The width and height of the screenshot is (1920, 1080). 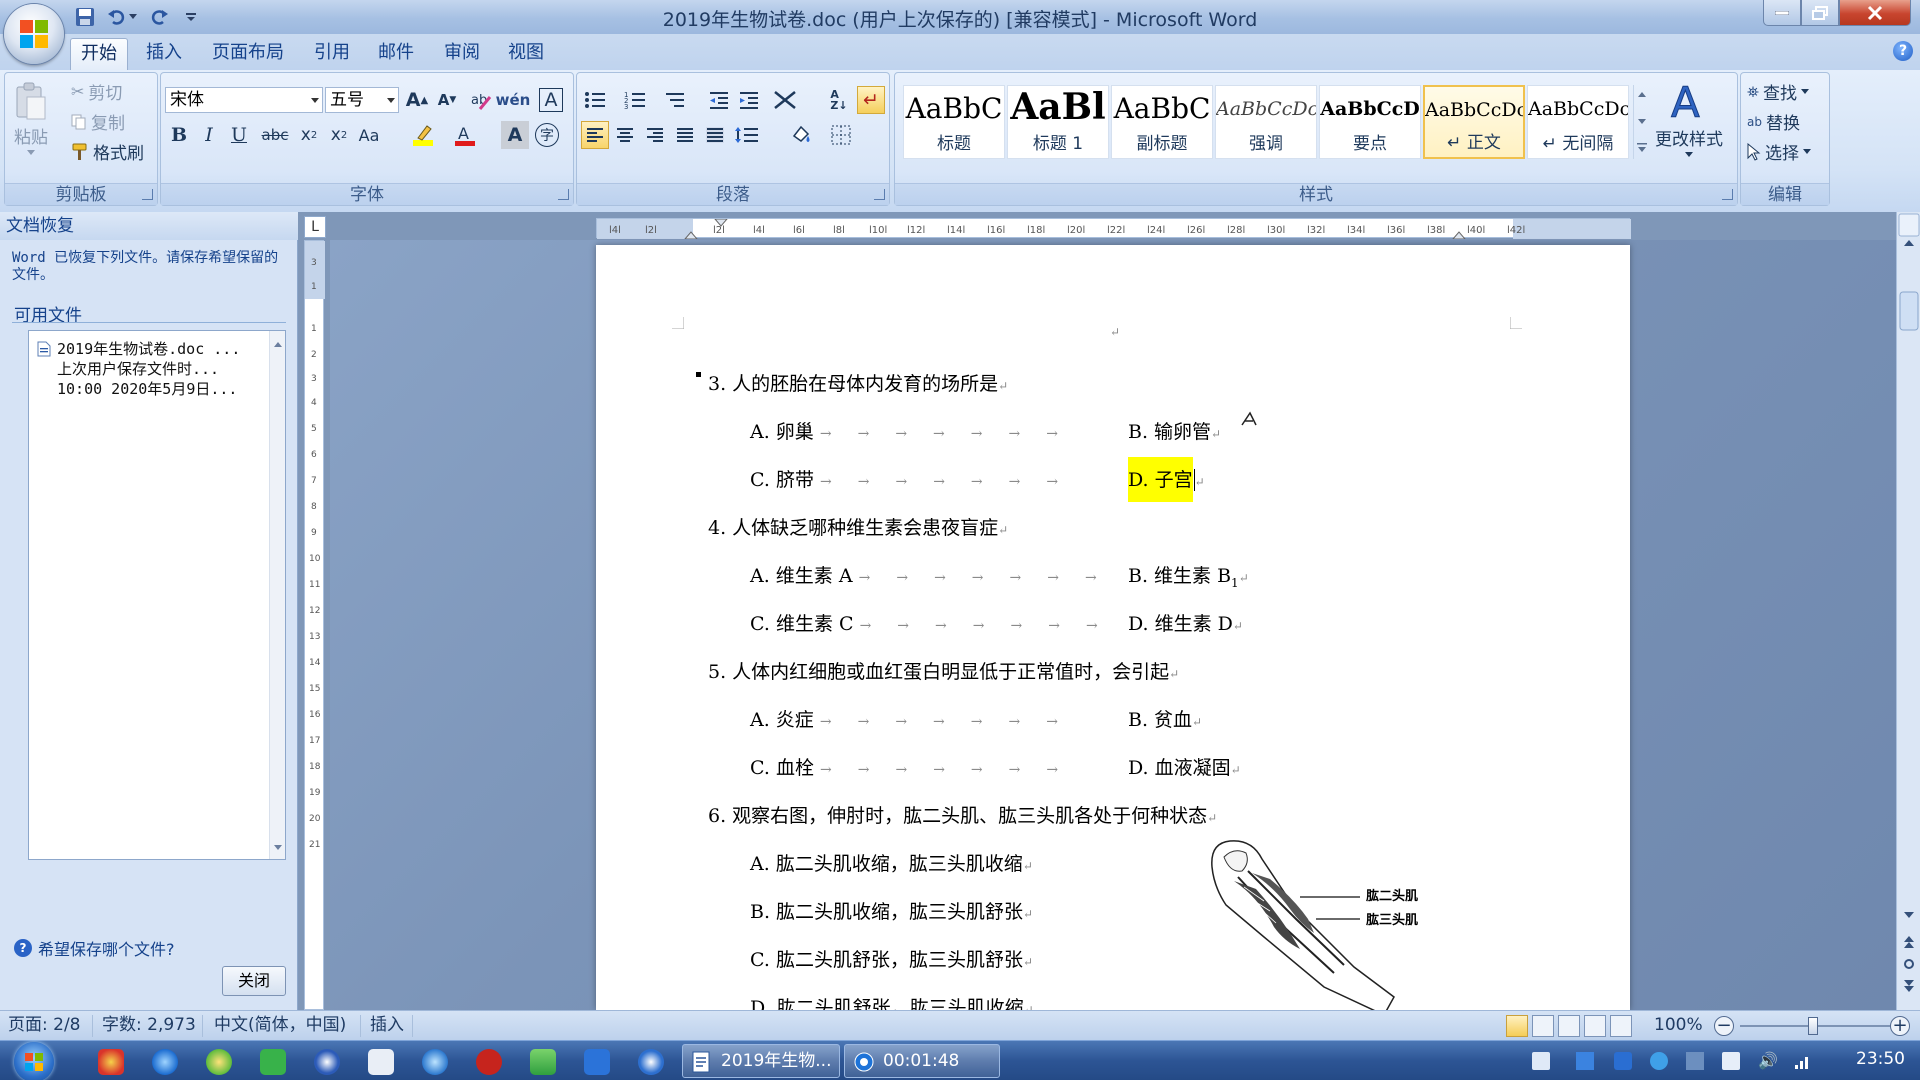 I want to click on font-size-combo: 五号, so click(x=362, y=100).